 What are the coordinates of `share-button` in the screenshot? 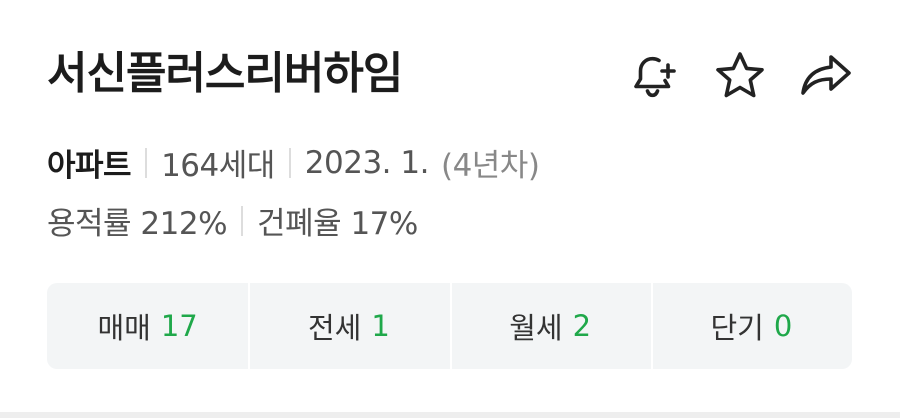 It's located at (826, 76).